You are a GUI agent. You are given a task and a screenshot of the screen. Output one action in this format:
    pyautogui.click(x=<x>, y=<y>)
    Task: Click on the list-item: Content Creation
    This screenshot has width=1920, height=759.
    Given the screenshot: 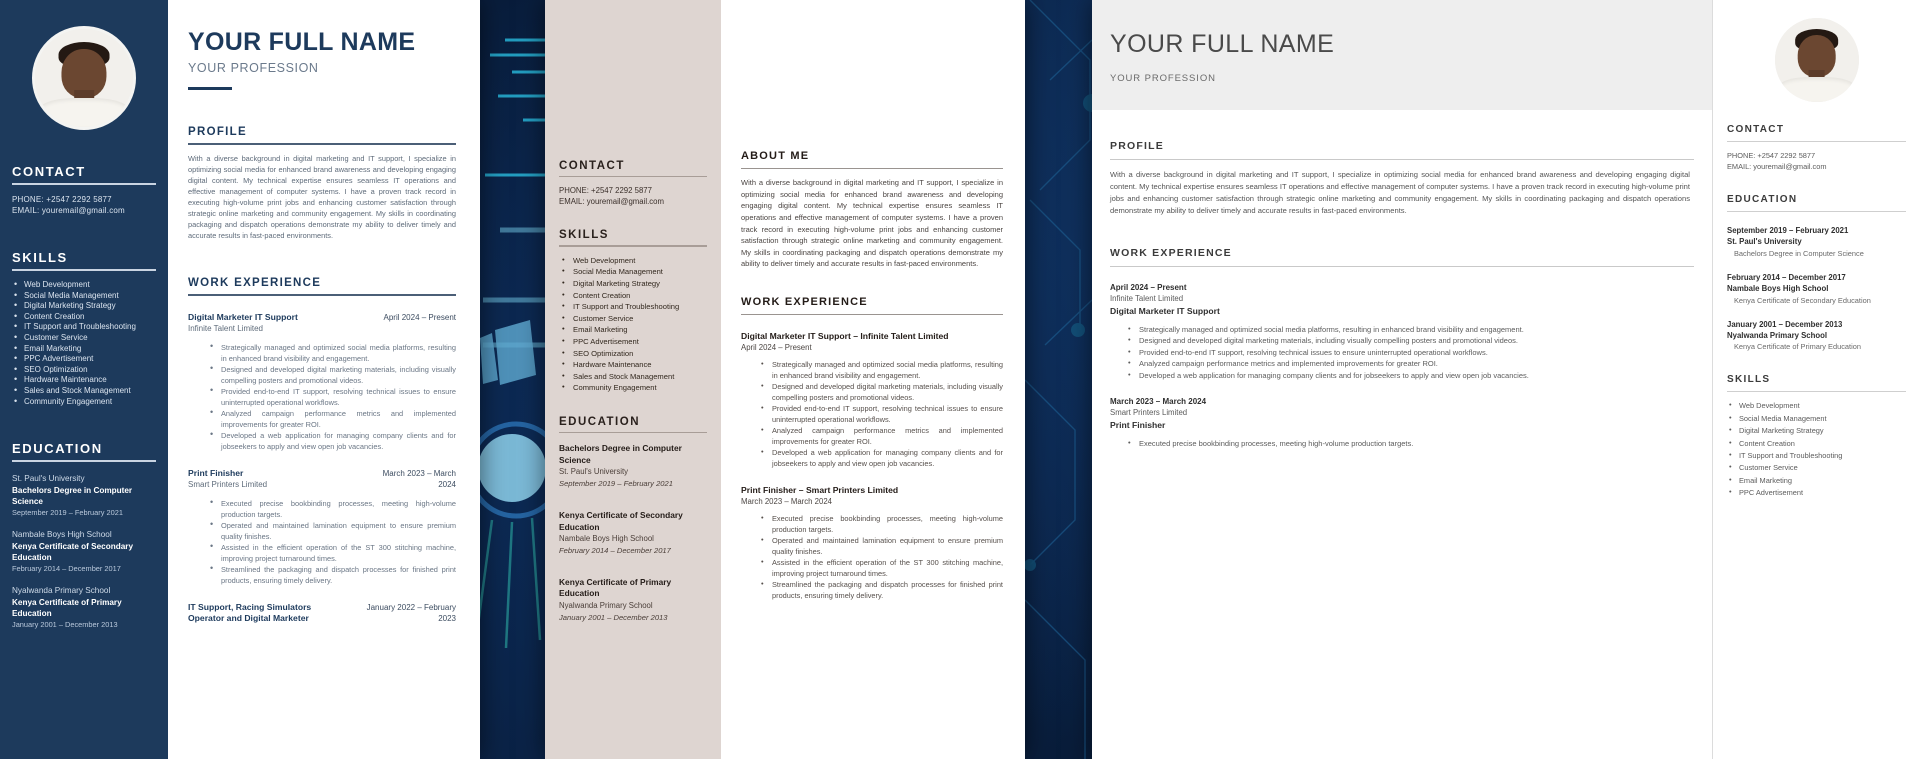 What is the action you would take?
    pyautogui.click(x=633, y=295)
    